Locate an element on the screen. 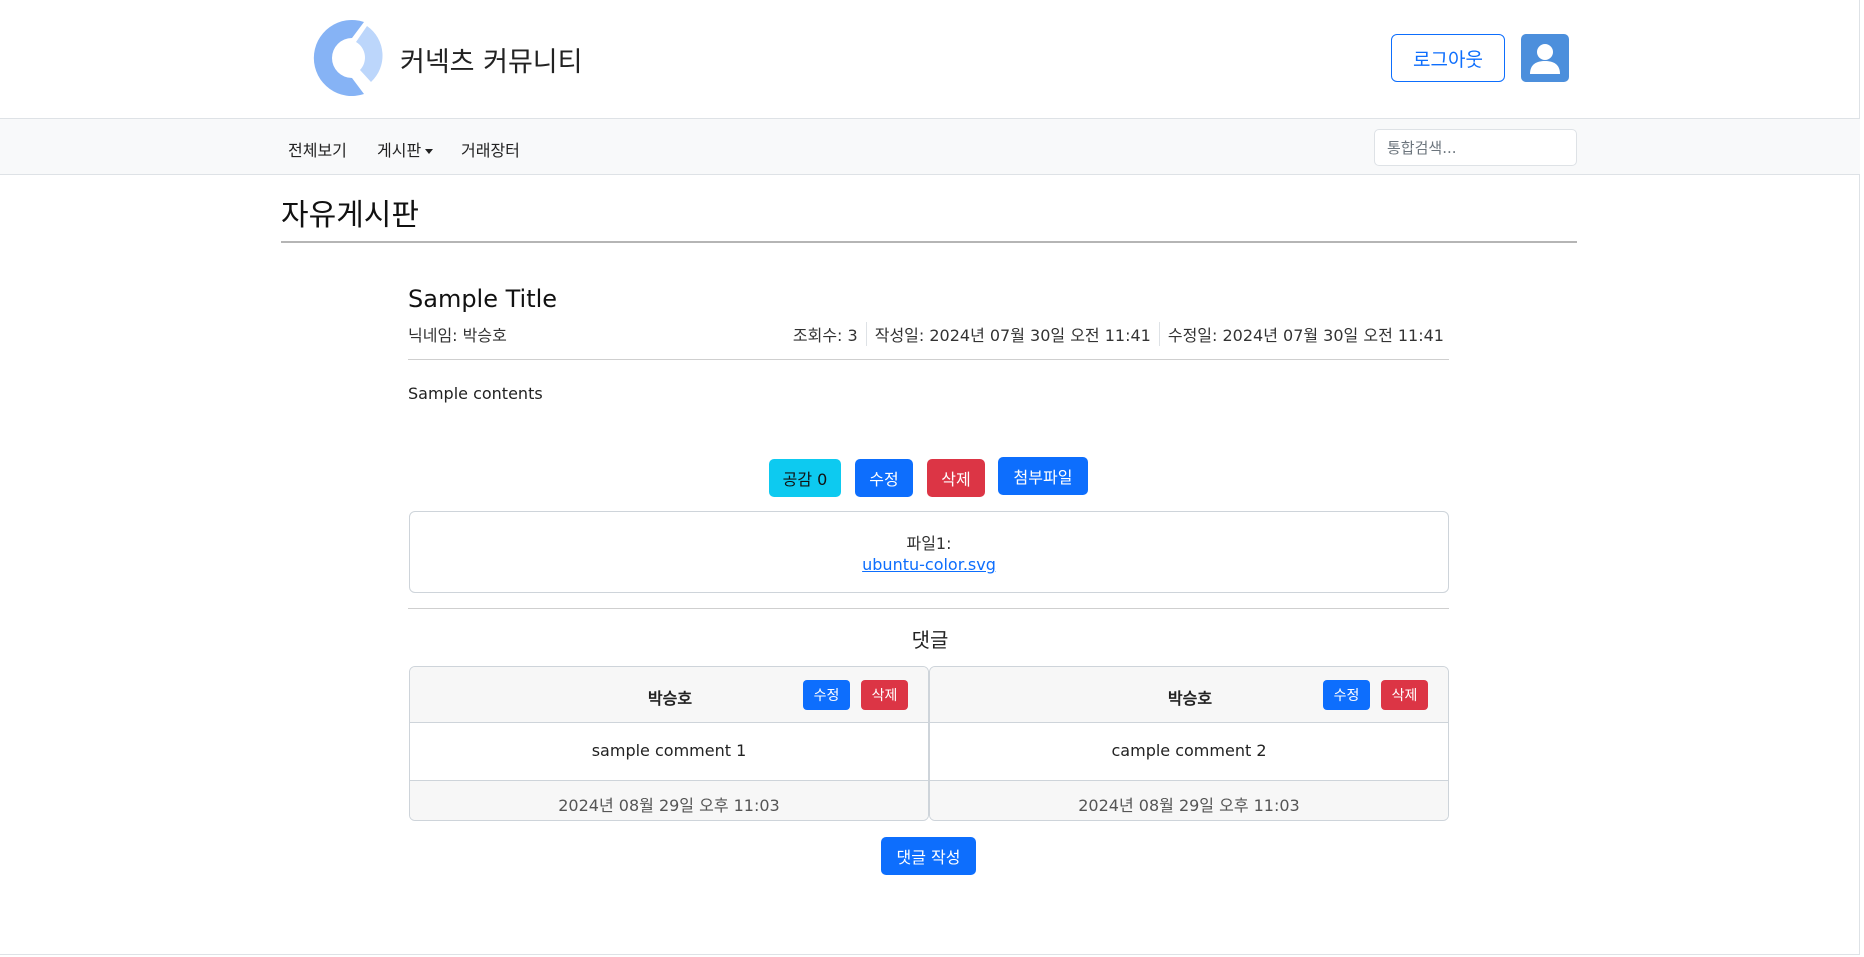 This screenshot has width=1864, height=957. nav-market: 거래장터 is located at coordinates (490, 149).